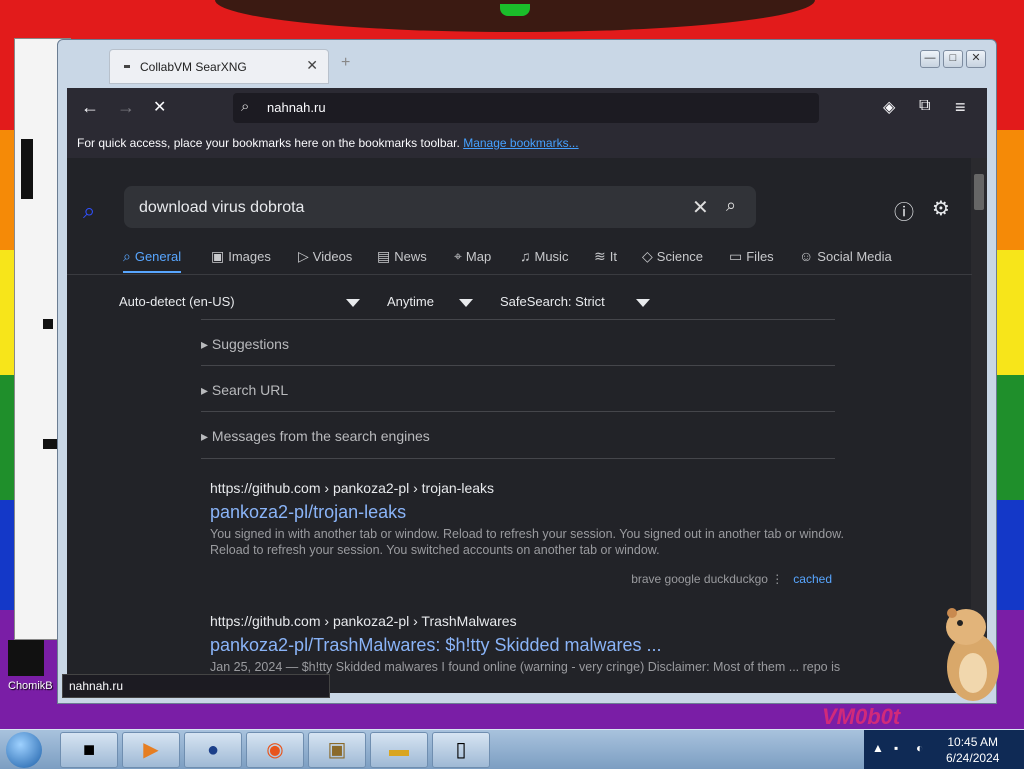  What do you see at coordinates (36, 666) in the screenshot?
I see `desktop-icon-chomik: ChomikB` at bounding box center [36, 666].